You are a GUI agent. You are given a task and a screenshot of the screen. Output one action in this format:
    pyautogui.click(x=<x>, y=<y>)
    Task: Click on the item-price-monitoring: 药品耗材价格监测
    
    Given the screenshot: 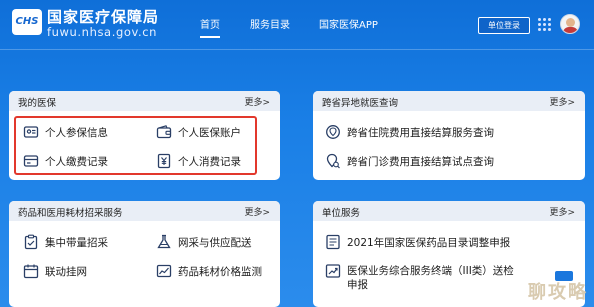 What is the action you would take?
    pyautogui.click(x=216, y=271)
    